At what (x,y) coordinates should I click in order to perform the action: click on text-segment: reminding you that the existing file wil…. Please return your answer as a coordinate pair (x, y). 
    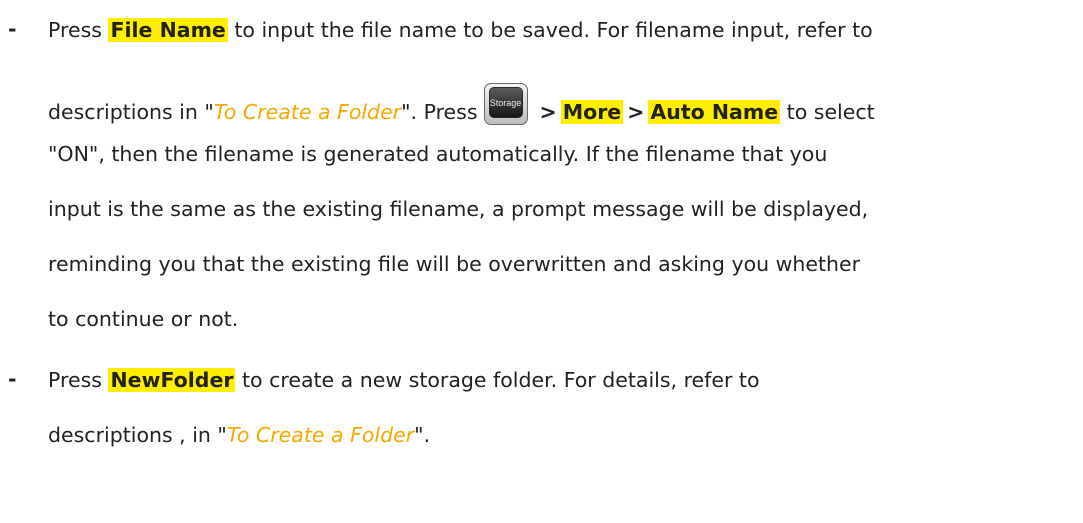
    Looking at the image, I should click on (454, 264).